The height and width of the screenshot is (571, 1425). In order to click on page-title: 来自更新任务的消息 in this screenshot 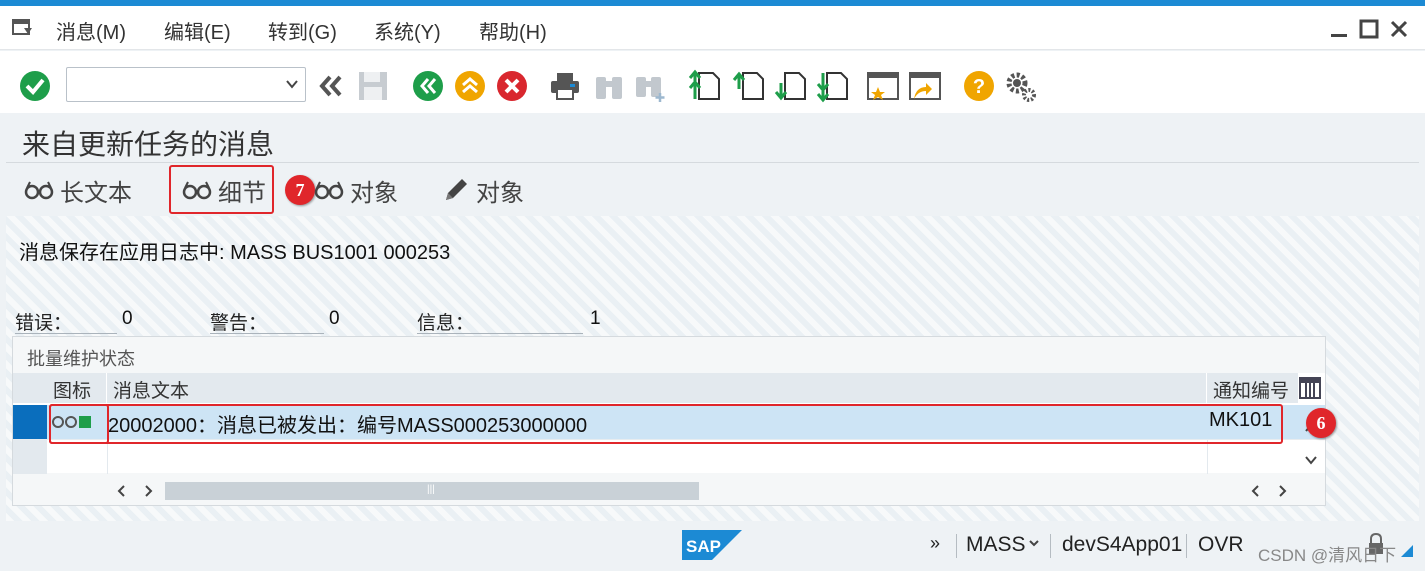, I will do `click(148, 144)`.